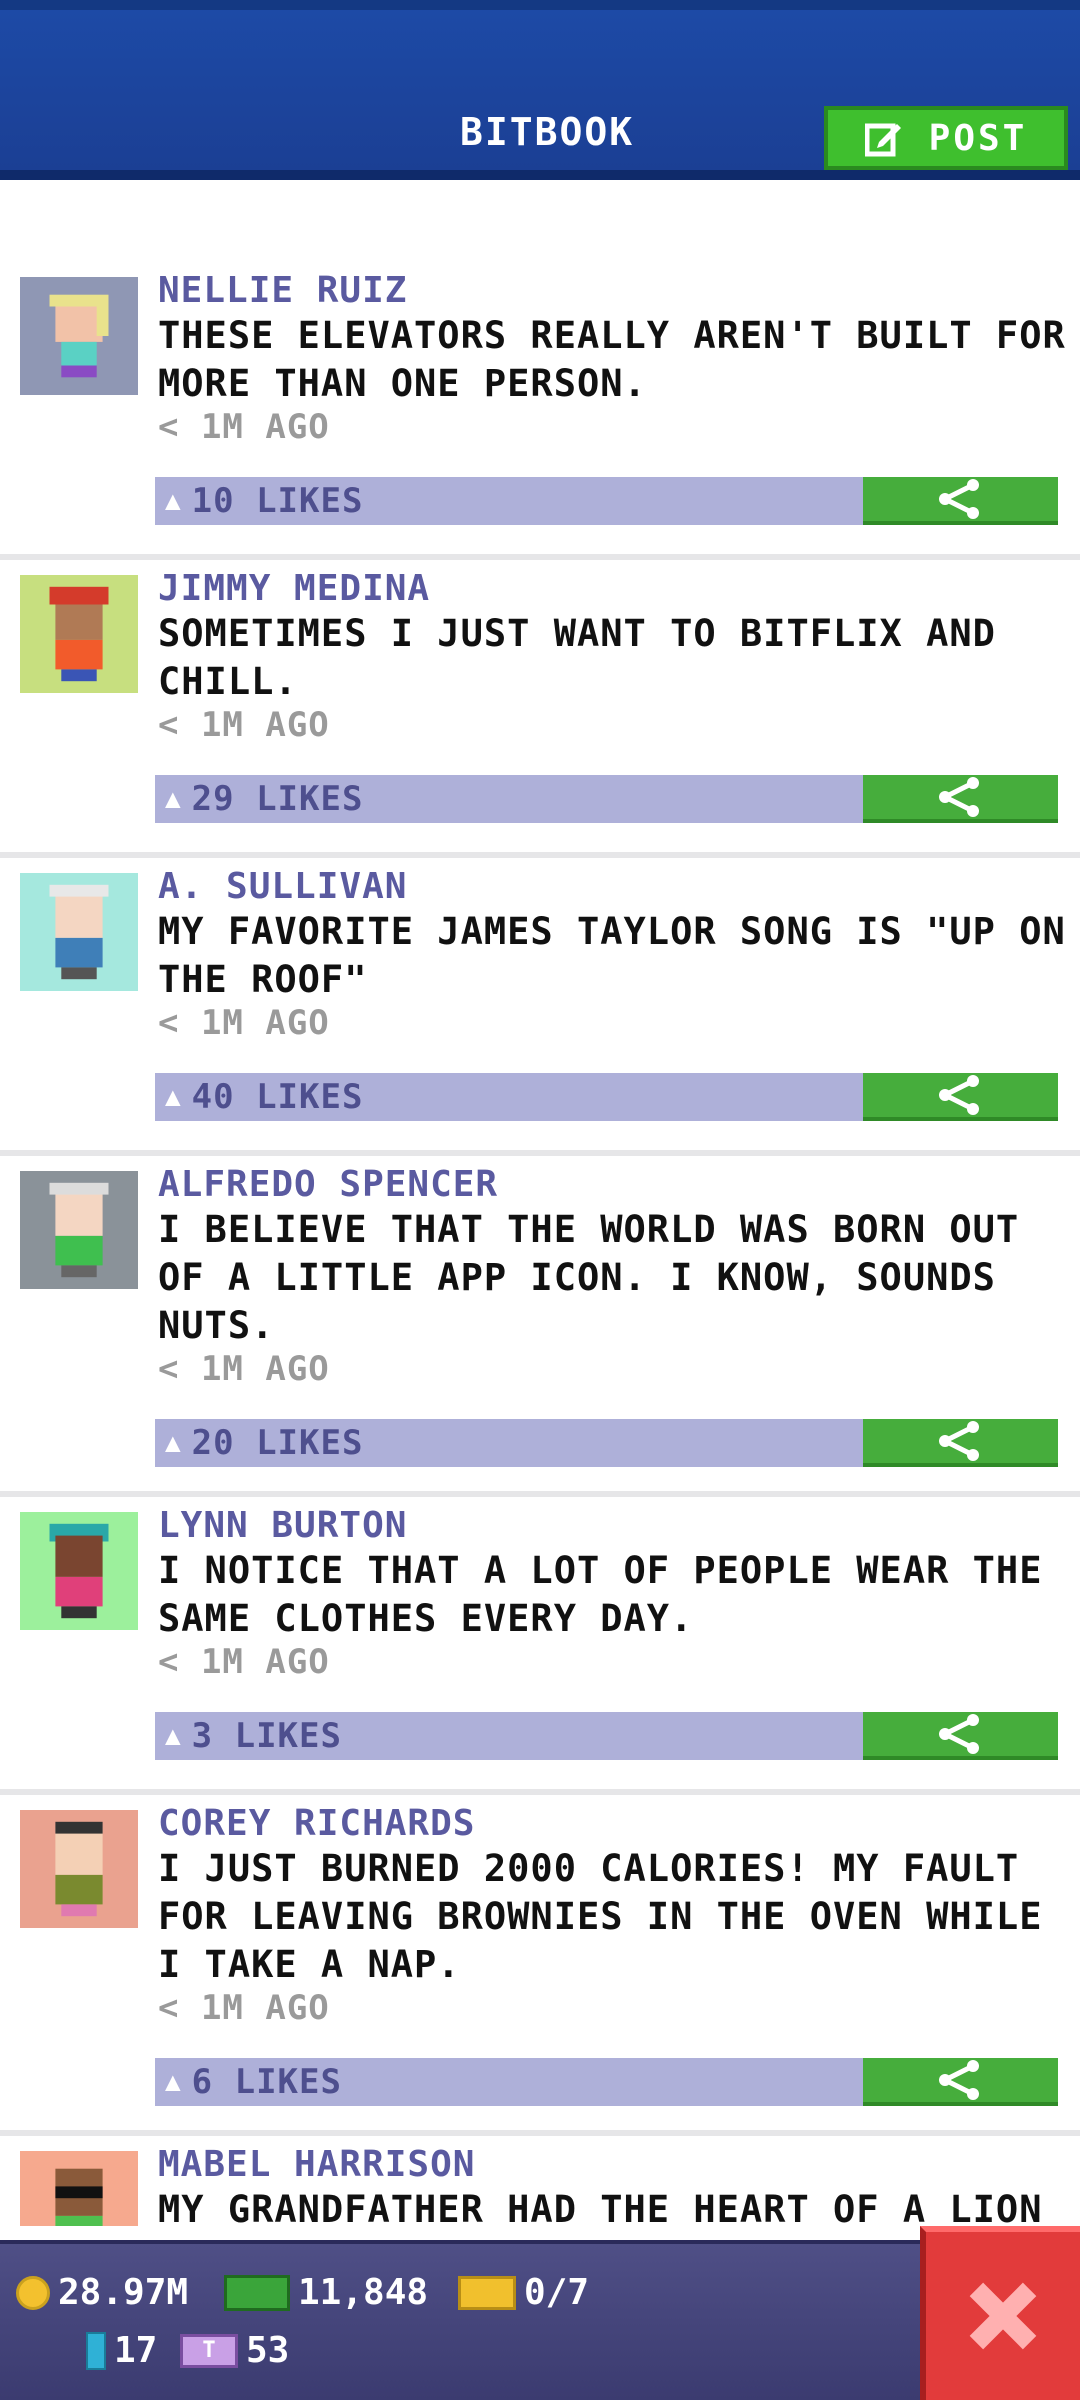  I want to click on like-button: ▲ 3 LIKES, so click(509, 1736).